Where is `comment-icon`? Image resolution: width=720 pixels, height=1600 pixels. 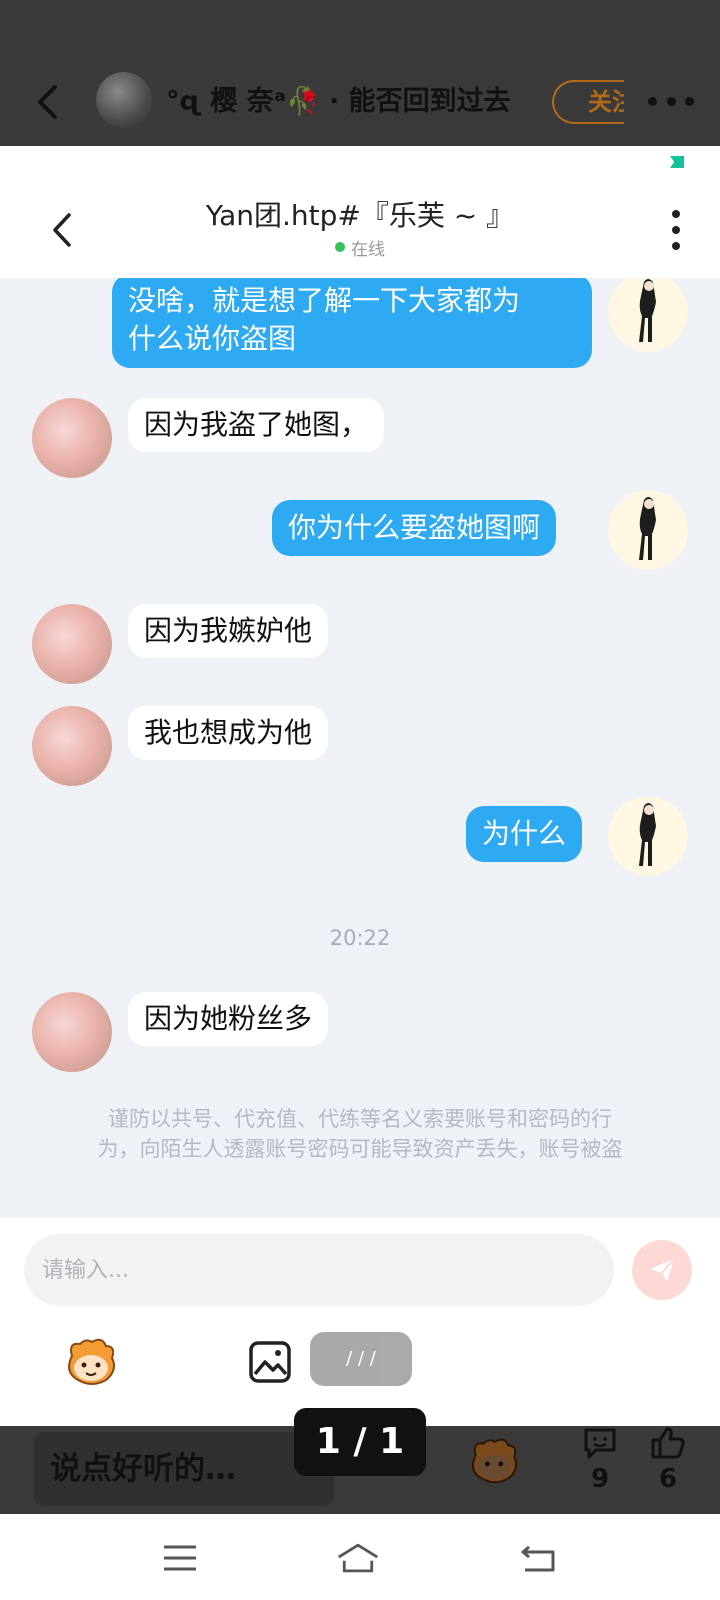
comment-icon is located at coordinates (600, 1443).